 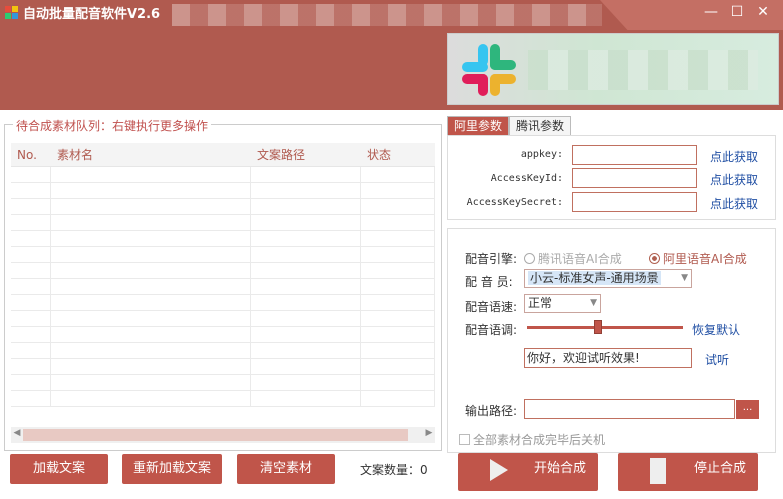 I want to click on app-icon, so click(x=11, y=12).